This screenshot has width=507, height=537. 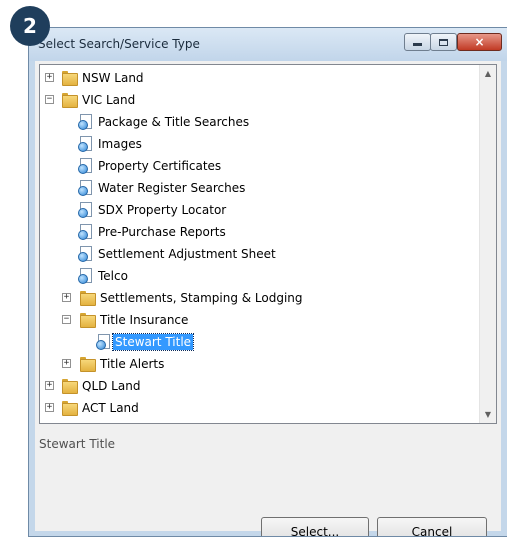 I want to click on tree-node-settlement-adjustment-sheet: Settlement Adjustment Sheet, so click(x=260, y=254).